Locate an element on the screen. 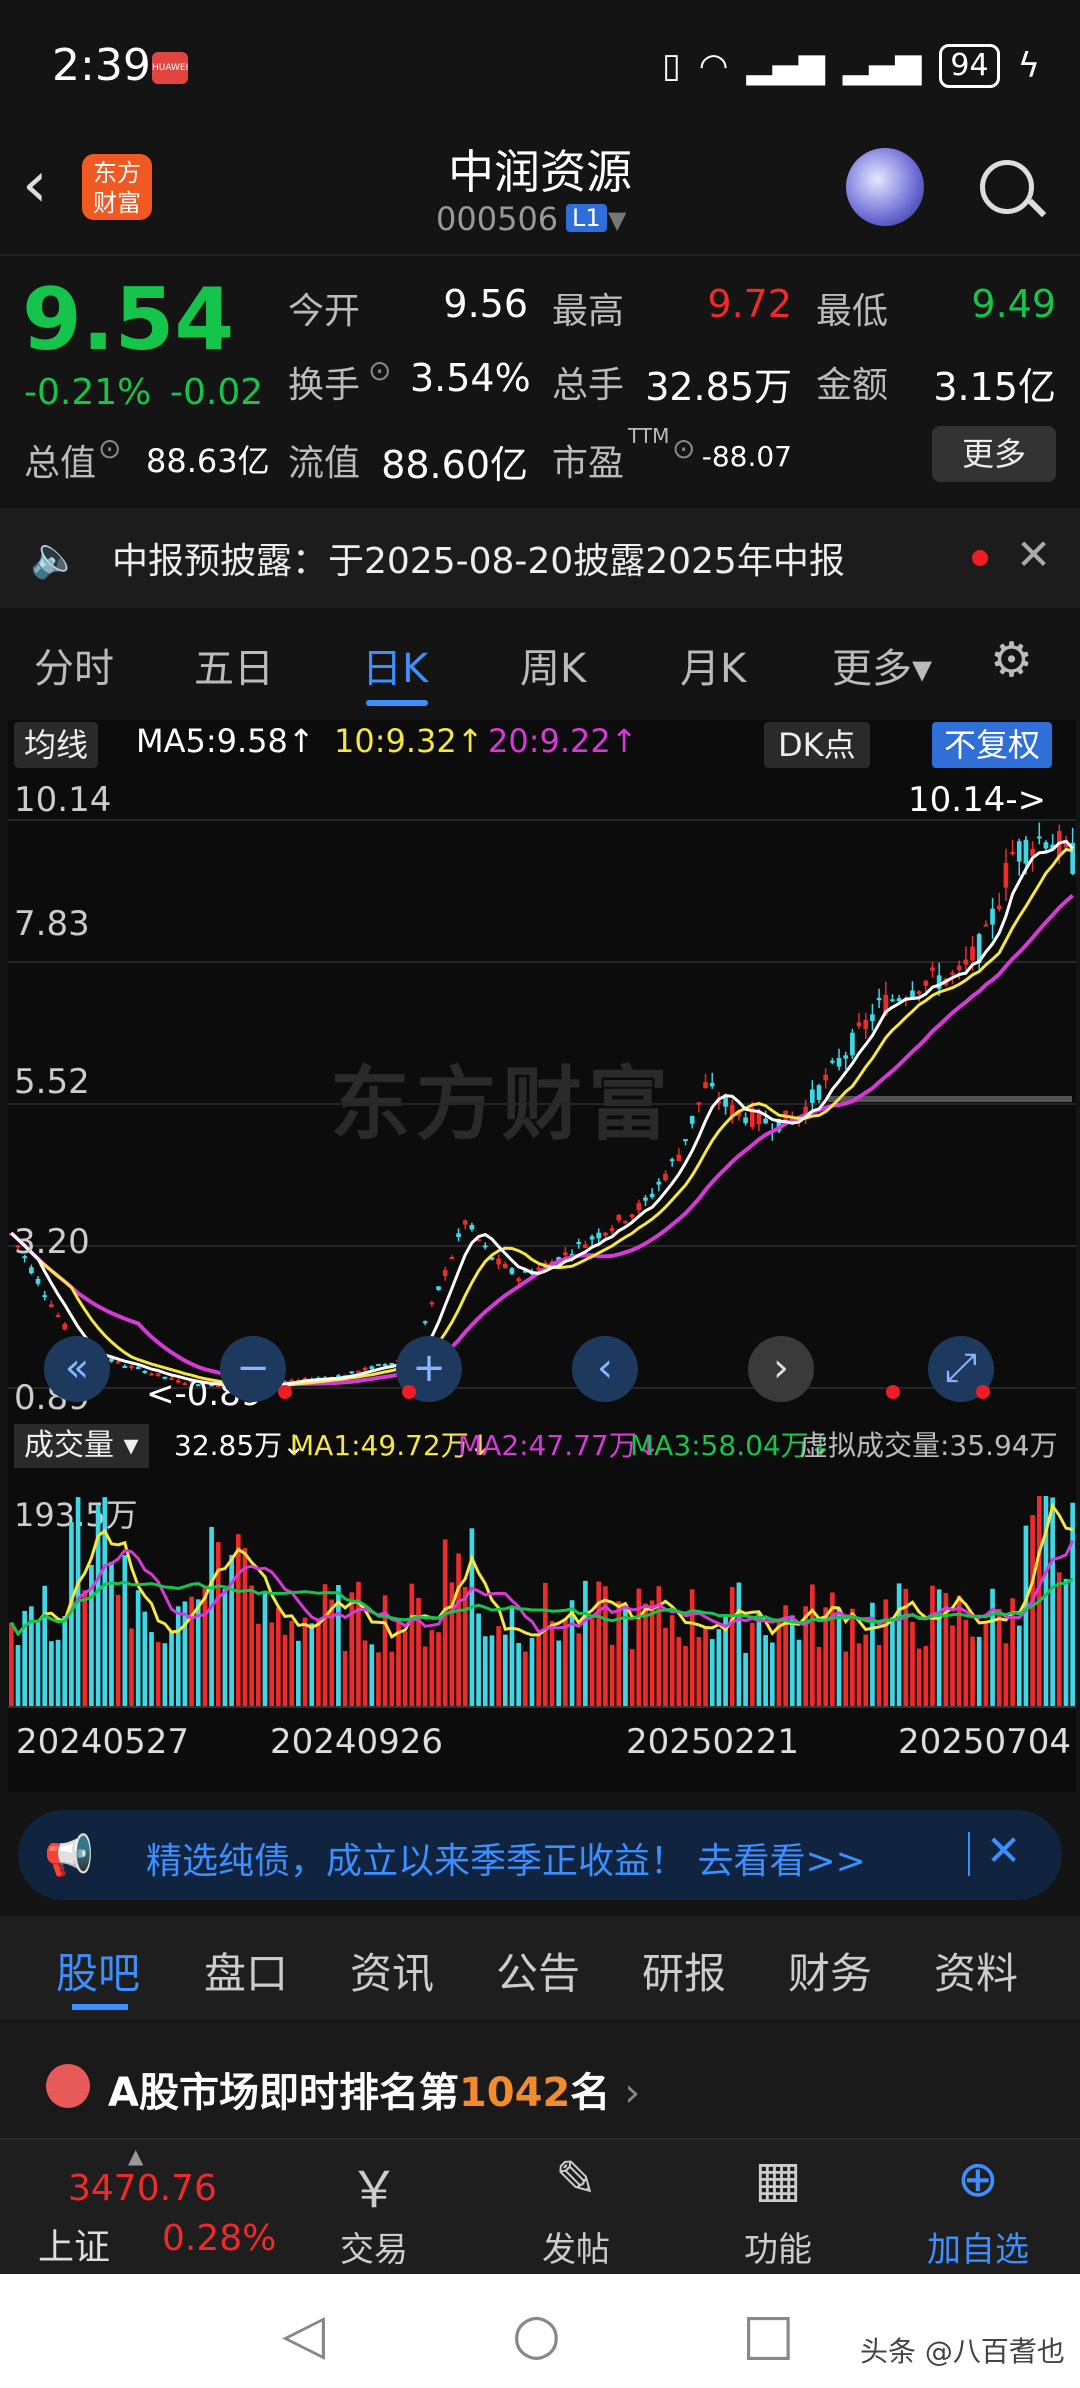 The width and height of the screenshot is (1080, 2388). trade-button: 交易 is located at coordinates (374, 2246).